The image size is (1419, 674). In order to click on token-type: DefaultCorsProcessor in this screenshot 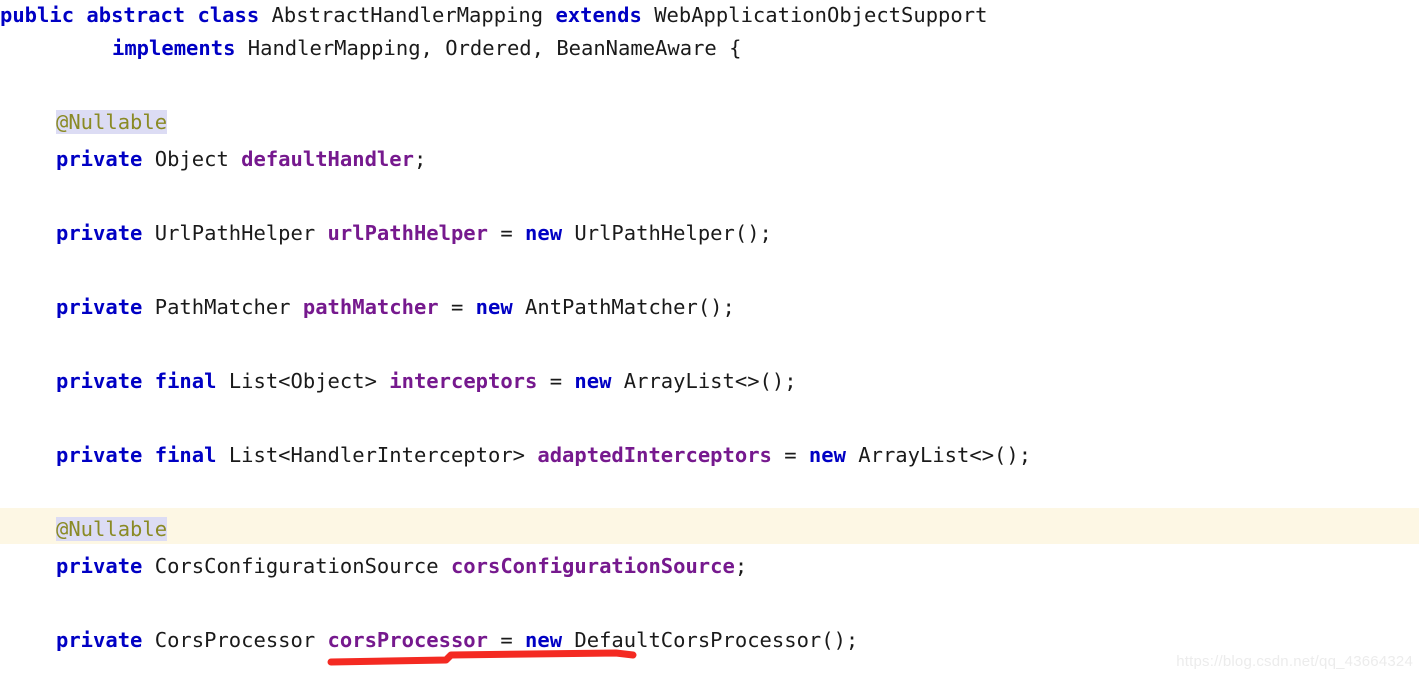, I will do `click(698, 640)`.